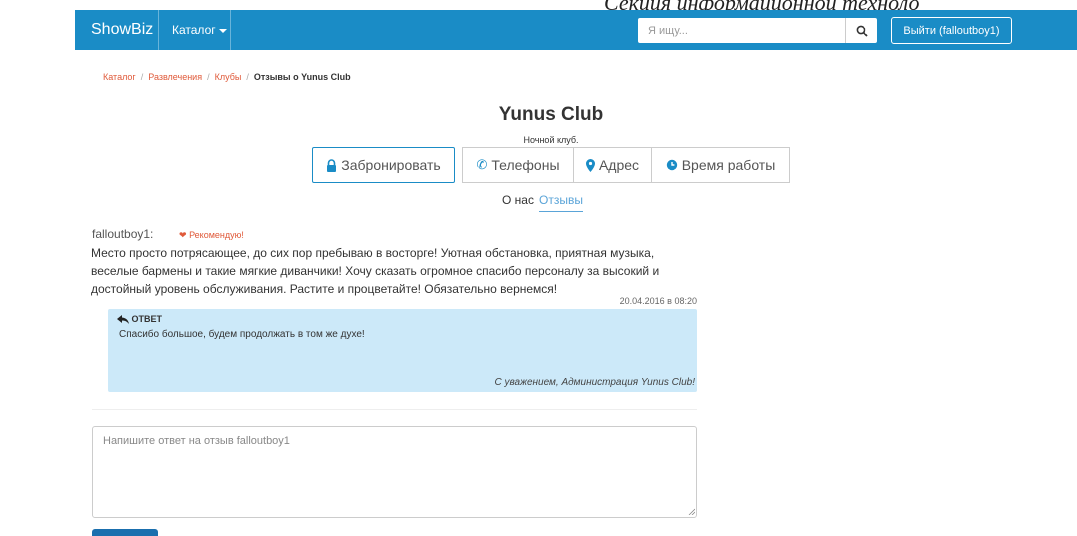 The height and width of the screenshot is (536, 1077). Describe the element at coordinates (866, 29) in the screenshot. I see `facebook-link: f` at that location.